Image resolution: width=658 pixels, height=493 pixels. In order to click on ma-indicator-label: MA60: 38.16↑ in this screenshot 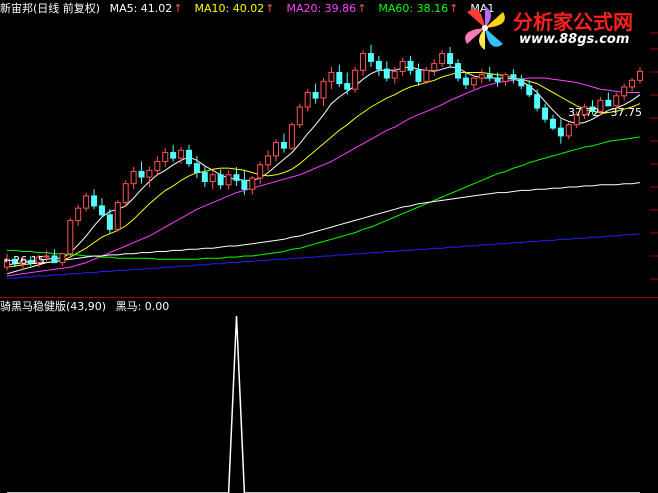, I will do `click(418, 8)`.